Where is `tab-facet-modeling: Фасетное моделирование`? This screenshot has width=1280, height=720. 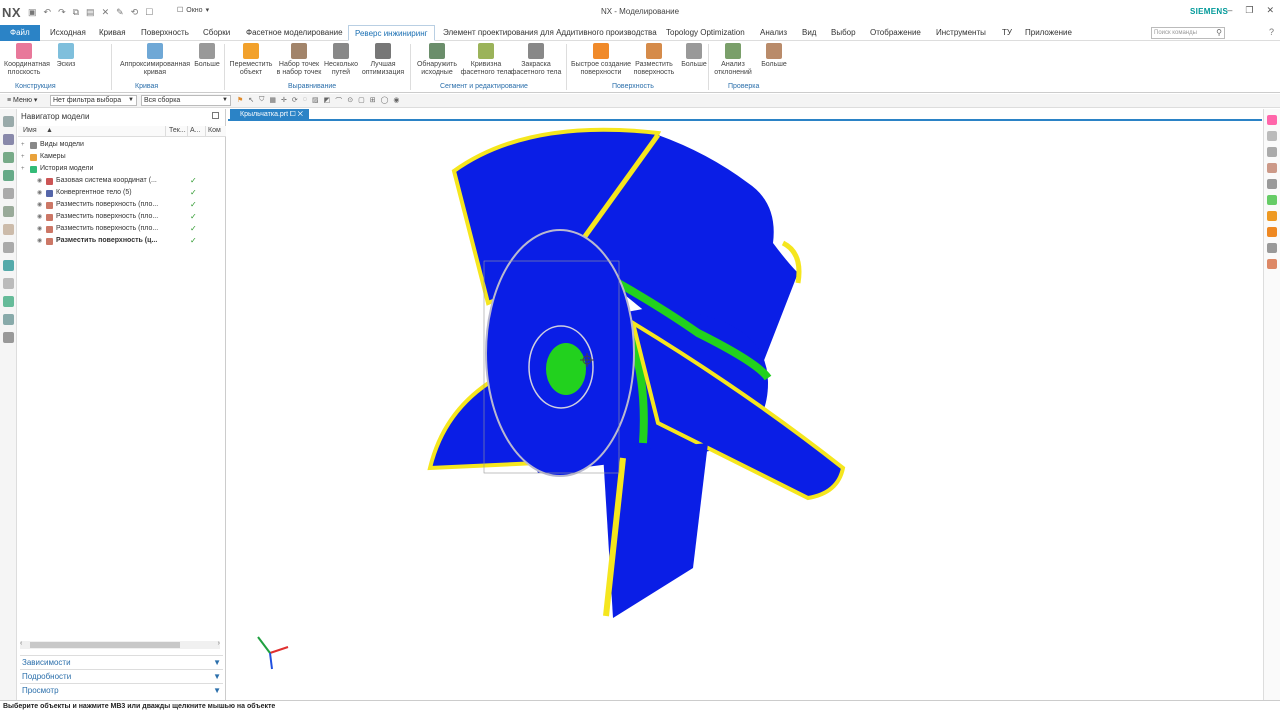 tab-facet-modeling: Фасетное моделирование is located at coordinates (294, 33).